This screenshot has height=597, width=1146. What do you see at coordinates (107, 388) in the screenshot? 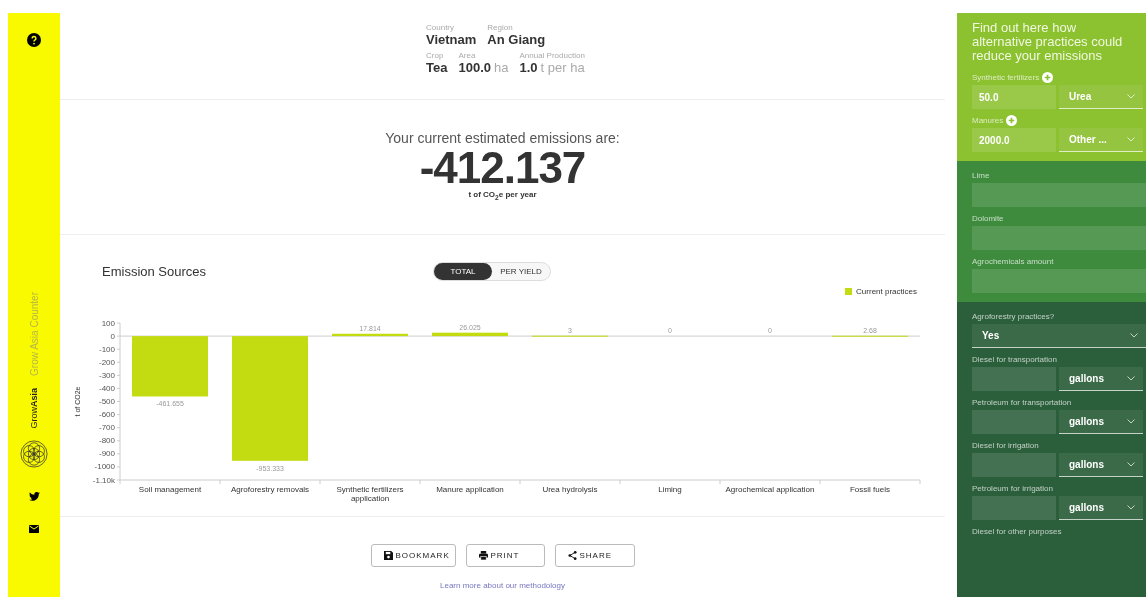
I see `y-tick-label: -400` at bounding box center [107, 388].